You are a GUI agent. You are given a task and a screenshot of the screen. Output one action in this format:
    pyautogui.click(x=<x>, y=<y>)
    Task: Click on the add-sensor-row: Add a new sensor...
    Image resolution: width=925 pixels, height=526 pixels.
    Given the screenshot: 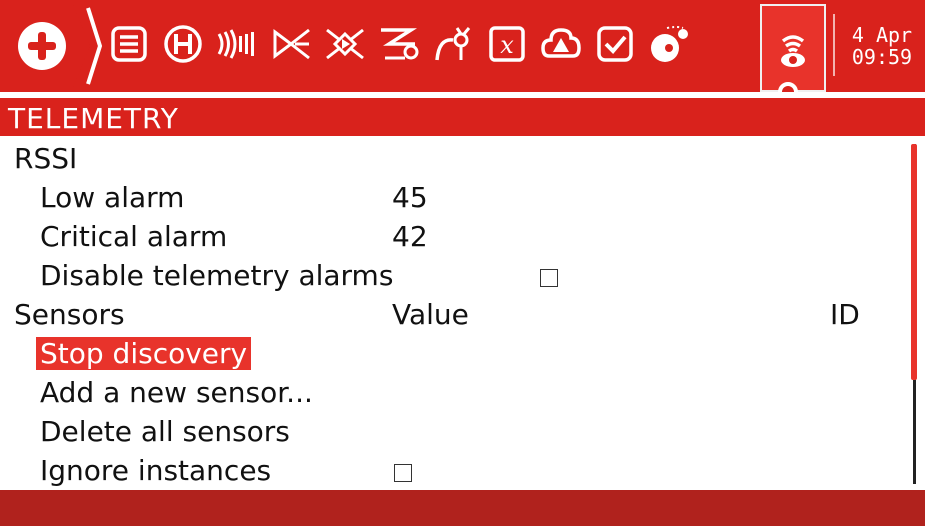 What is the action you would take?
    pyautogui.click(x=450, y=393)
    